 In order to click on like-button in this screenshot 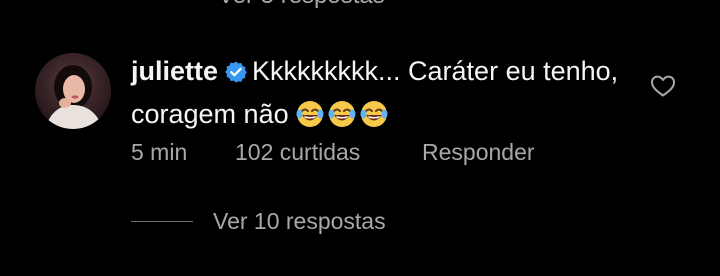, I will do `click(663, 88)`.